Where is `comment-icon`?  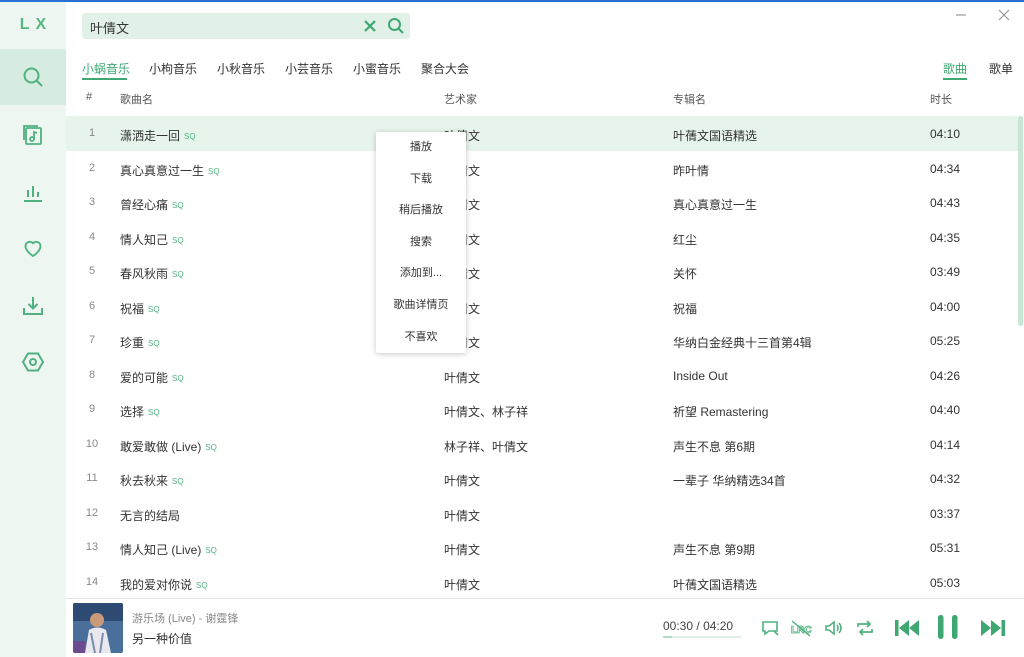
comment-icon is located at coordinates (770, 628).